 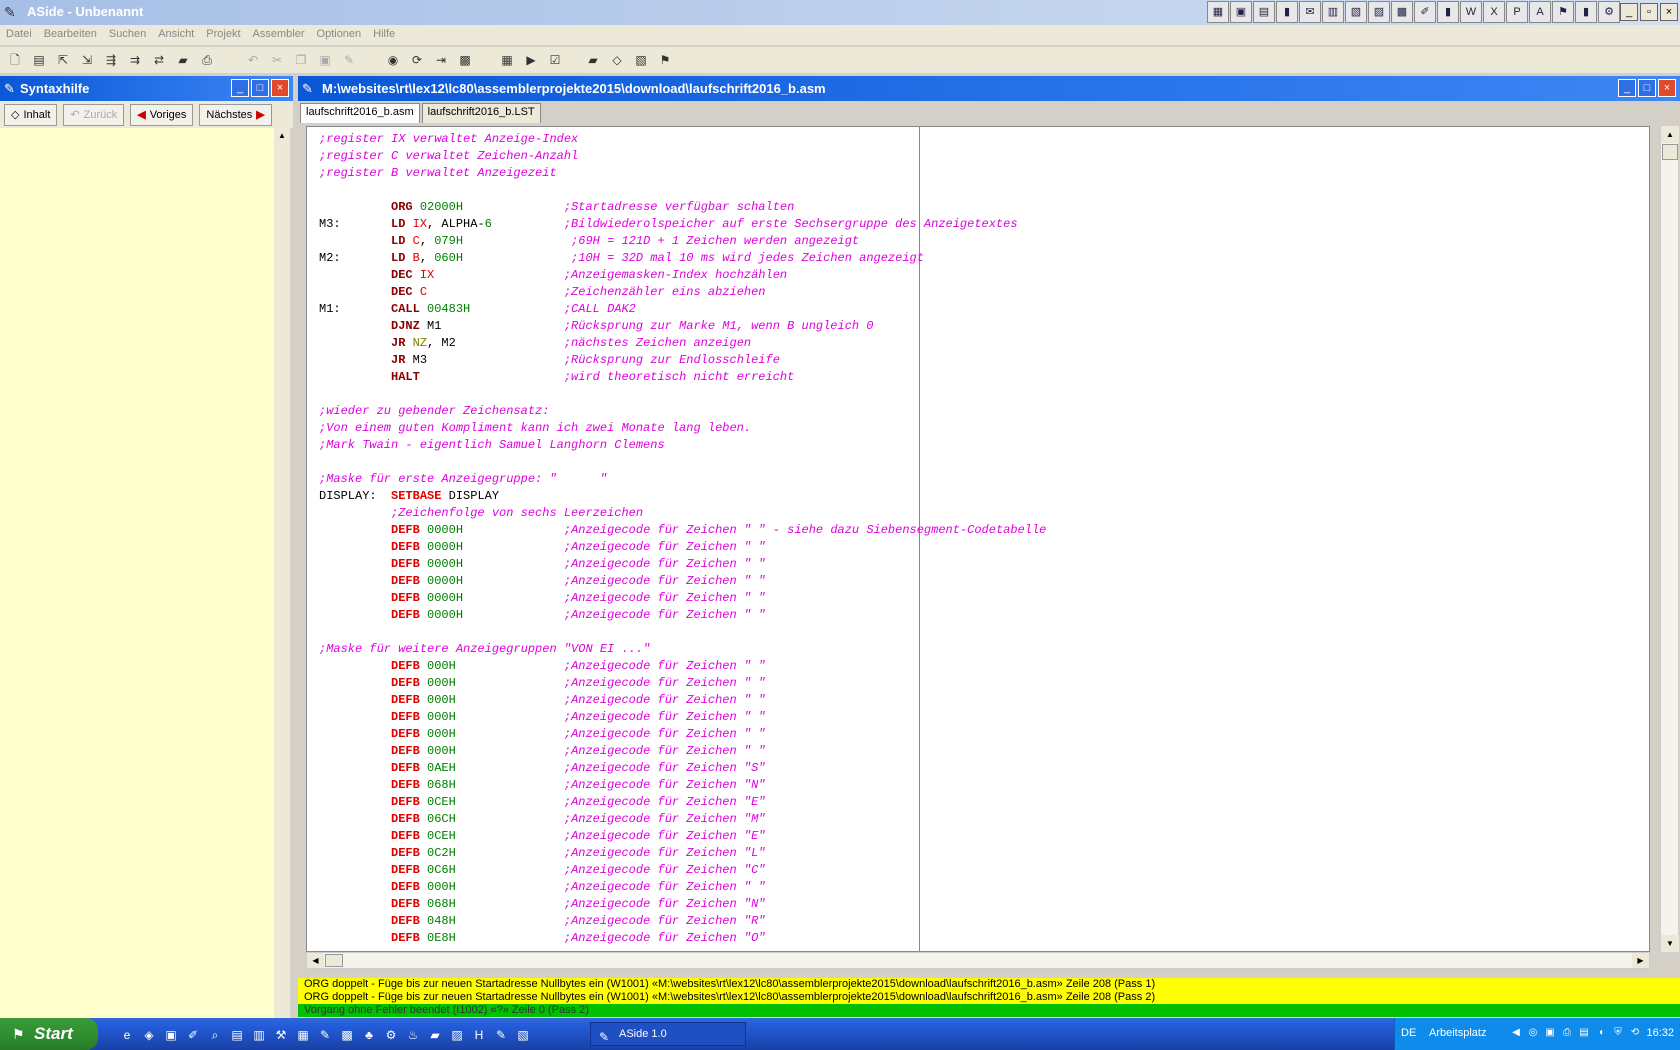 I want to click on help-icon: ⚙, so click(x=1609, y=12).